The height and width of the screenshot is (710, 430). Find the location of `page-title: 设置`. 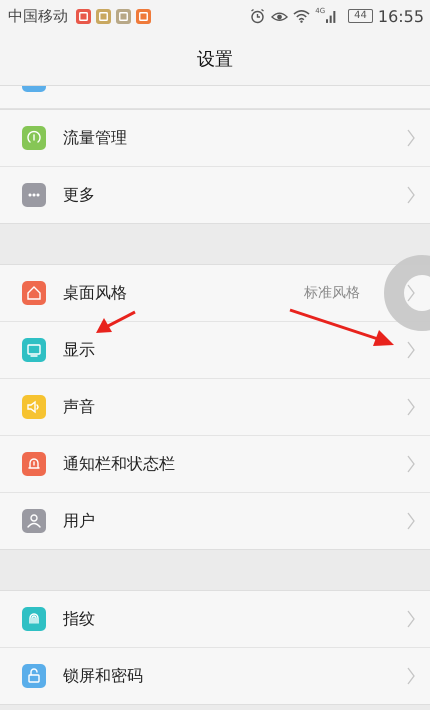

page-title: 设置 is located at coordinates (215, 59).